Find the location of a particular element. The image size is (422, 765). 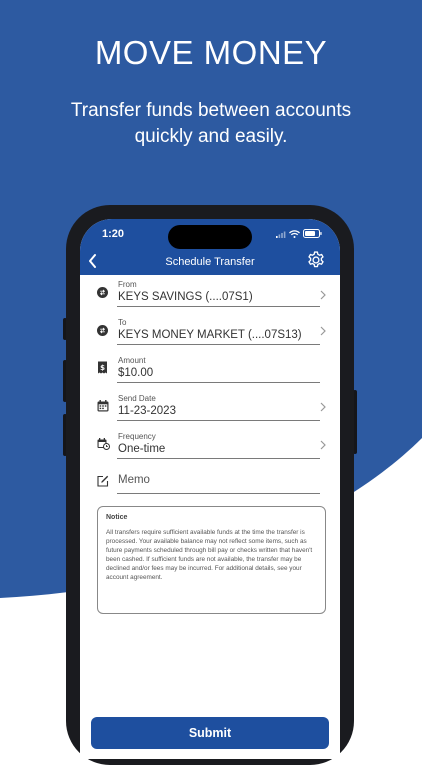

dynamic-island is located at coordinates (210, 237).